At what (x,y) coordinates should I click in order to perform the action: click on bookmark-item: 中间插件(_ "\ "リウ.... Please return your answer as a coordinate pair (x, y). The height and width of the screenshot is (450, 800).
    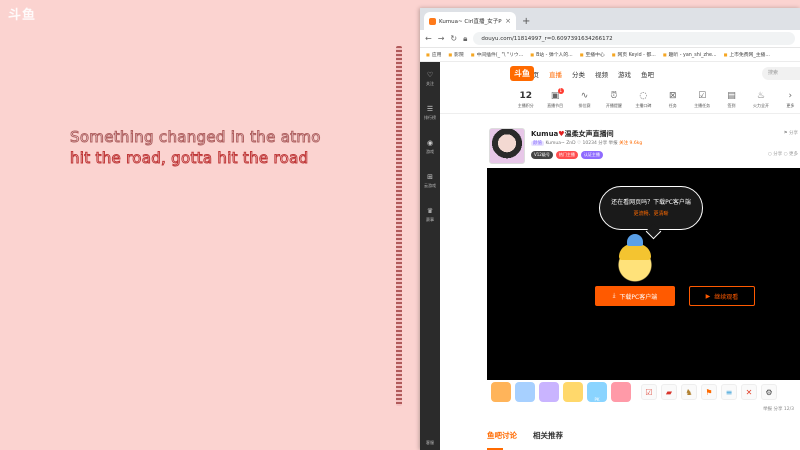
    Looking at the image, I should click on (497, 54).